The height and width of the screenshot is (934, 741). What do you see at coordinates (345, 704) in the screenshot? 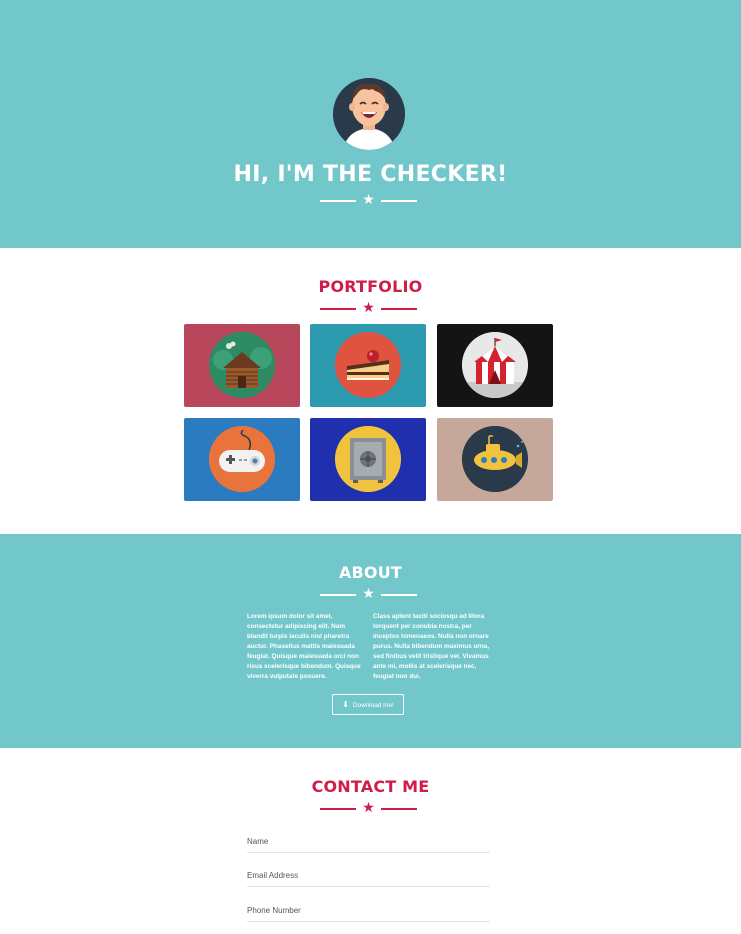
I see `download-icon: ⬇` at bounding box center [345, 704].